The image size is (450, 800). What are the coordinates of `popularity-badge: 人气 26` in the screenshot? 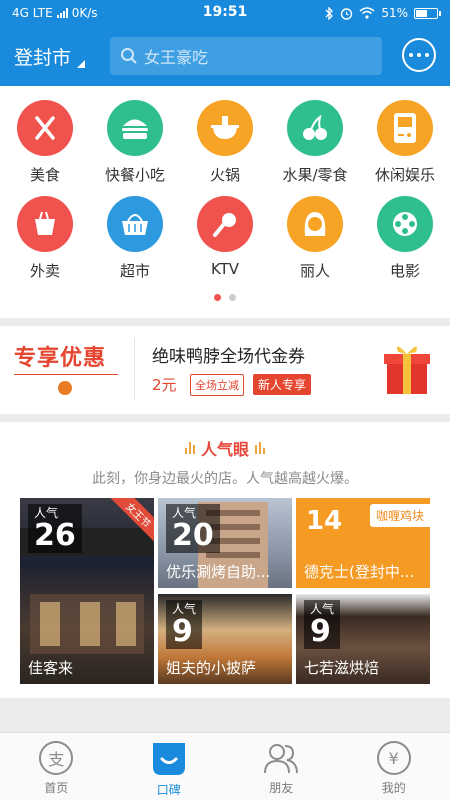 It's located at (55, 528).